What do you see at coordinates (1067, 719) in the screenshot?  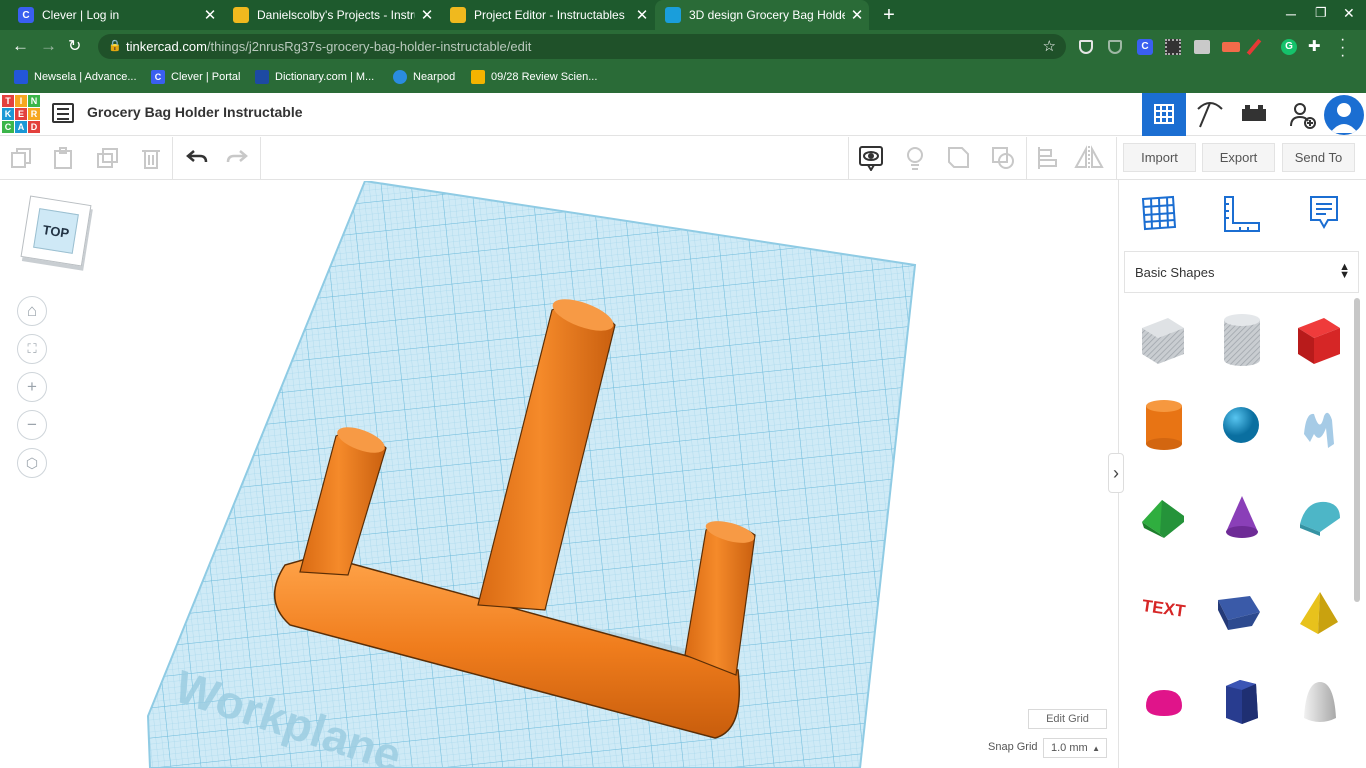 I see `edit-grid-button: Edit Grid` at bounding box center [1067, 719].